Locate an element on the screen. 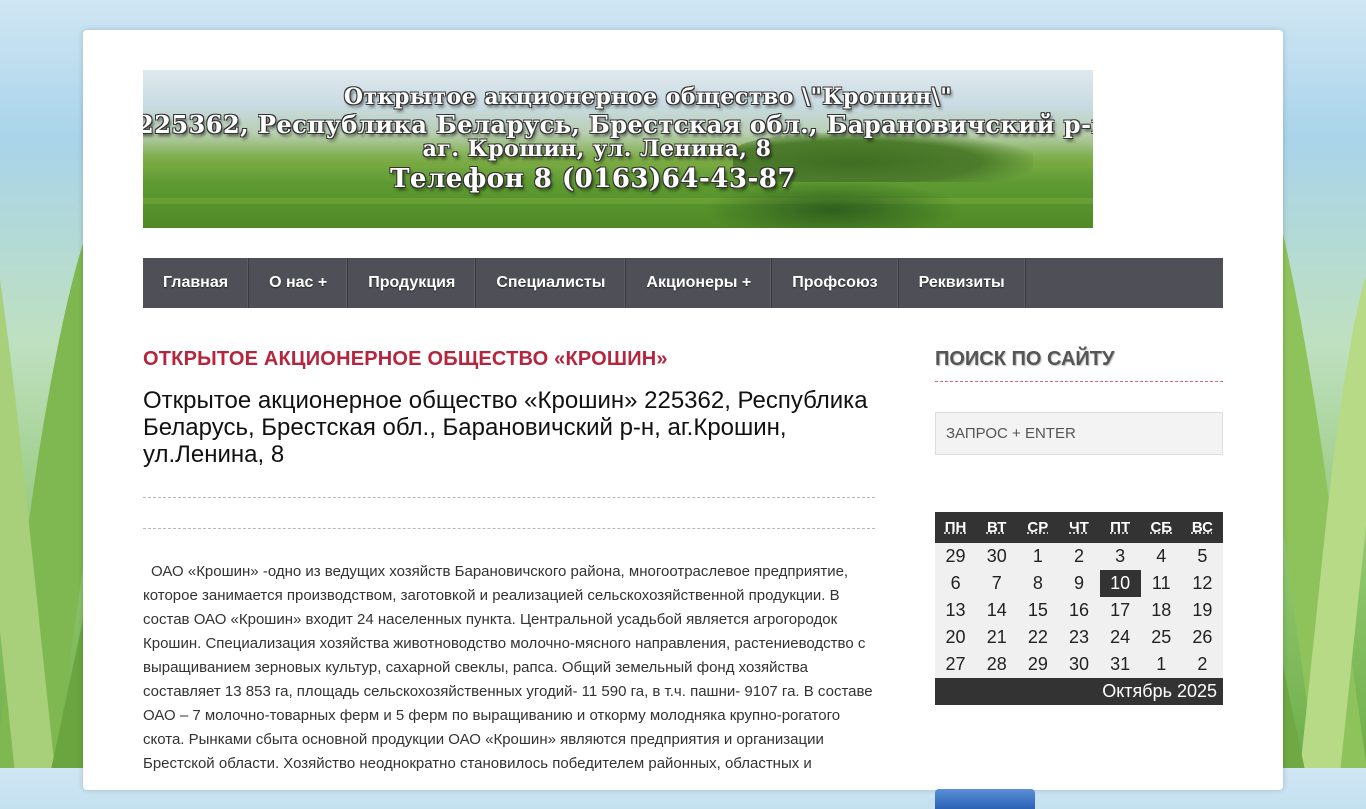  nav-item-trade-union: Профсоюз is located at coordinates (835, 283).